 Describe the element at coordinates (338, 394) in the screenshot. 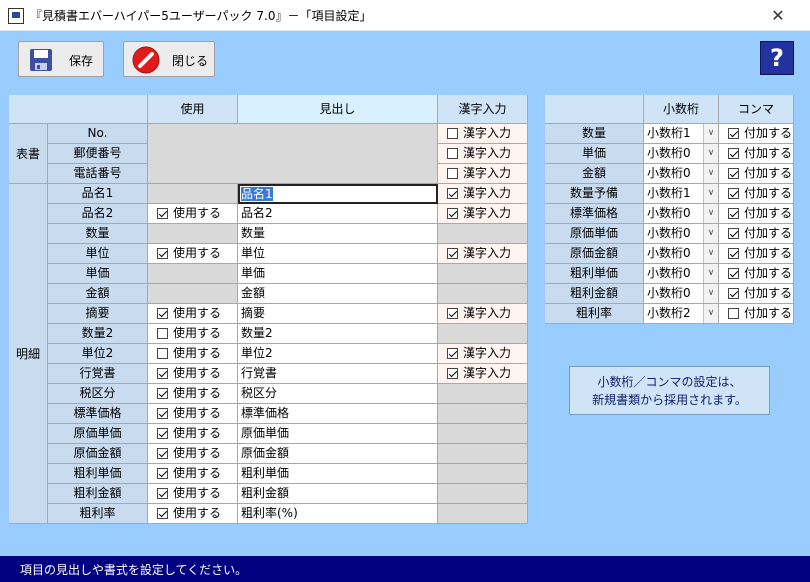

I see `heading-cell: 税区分` at that location.